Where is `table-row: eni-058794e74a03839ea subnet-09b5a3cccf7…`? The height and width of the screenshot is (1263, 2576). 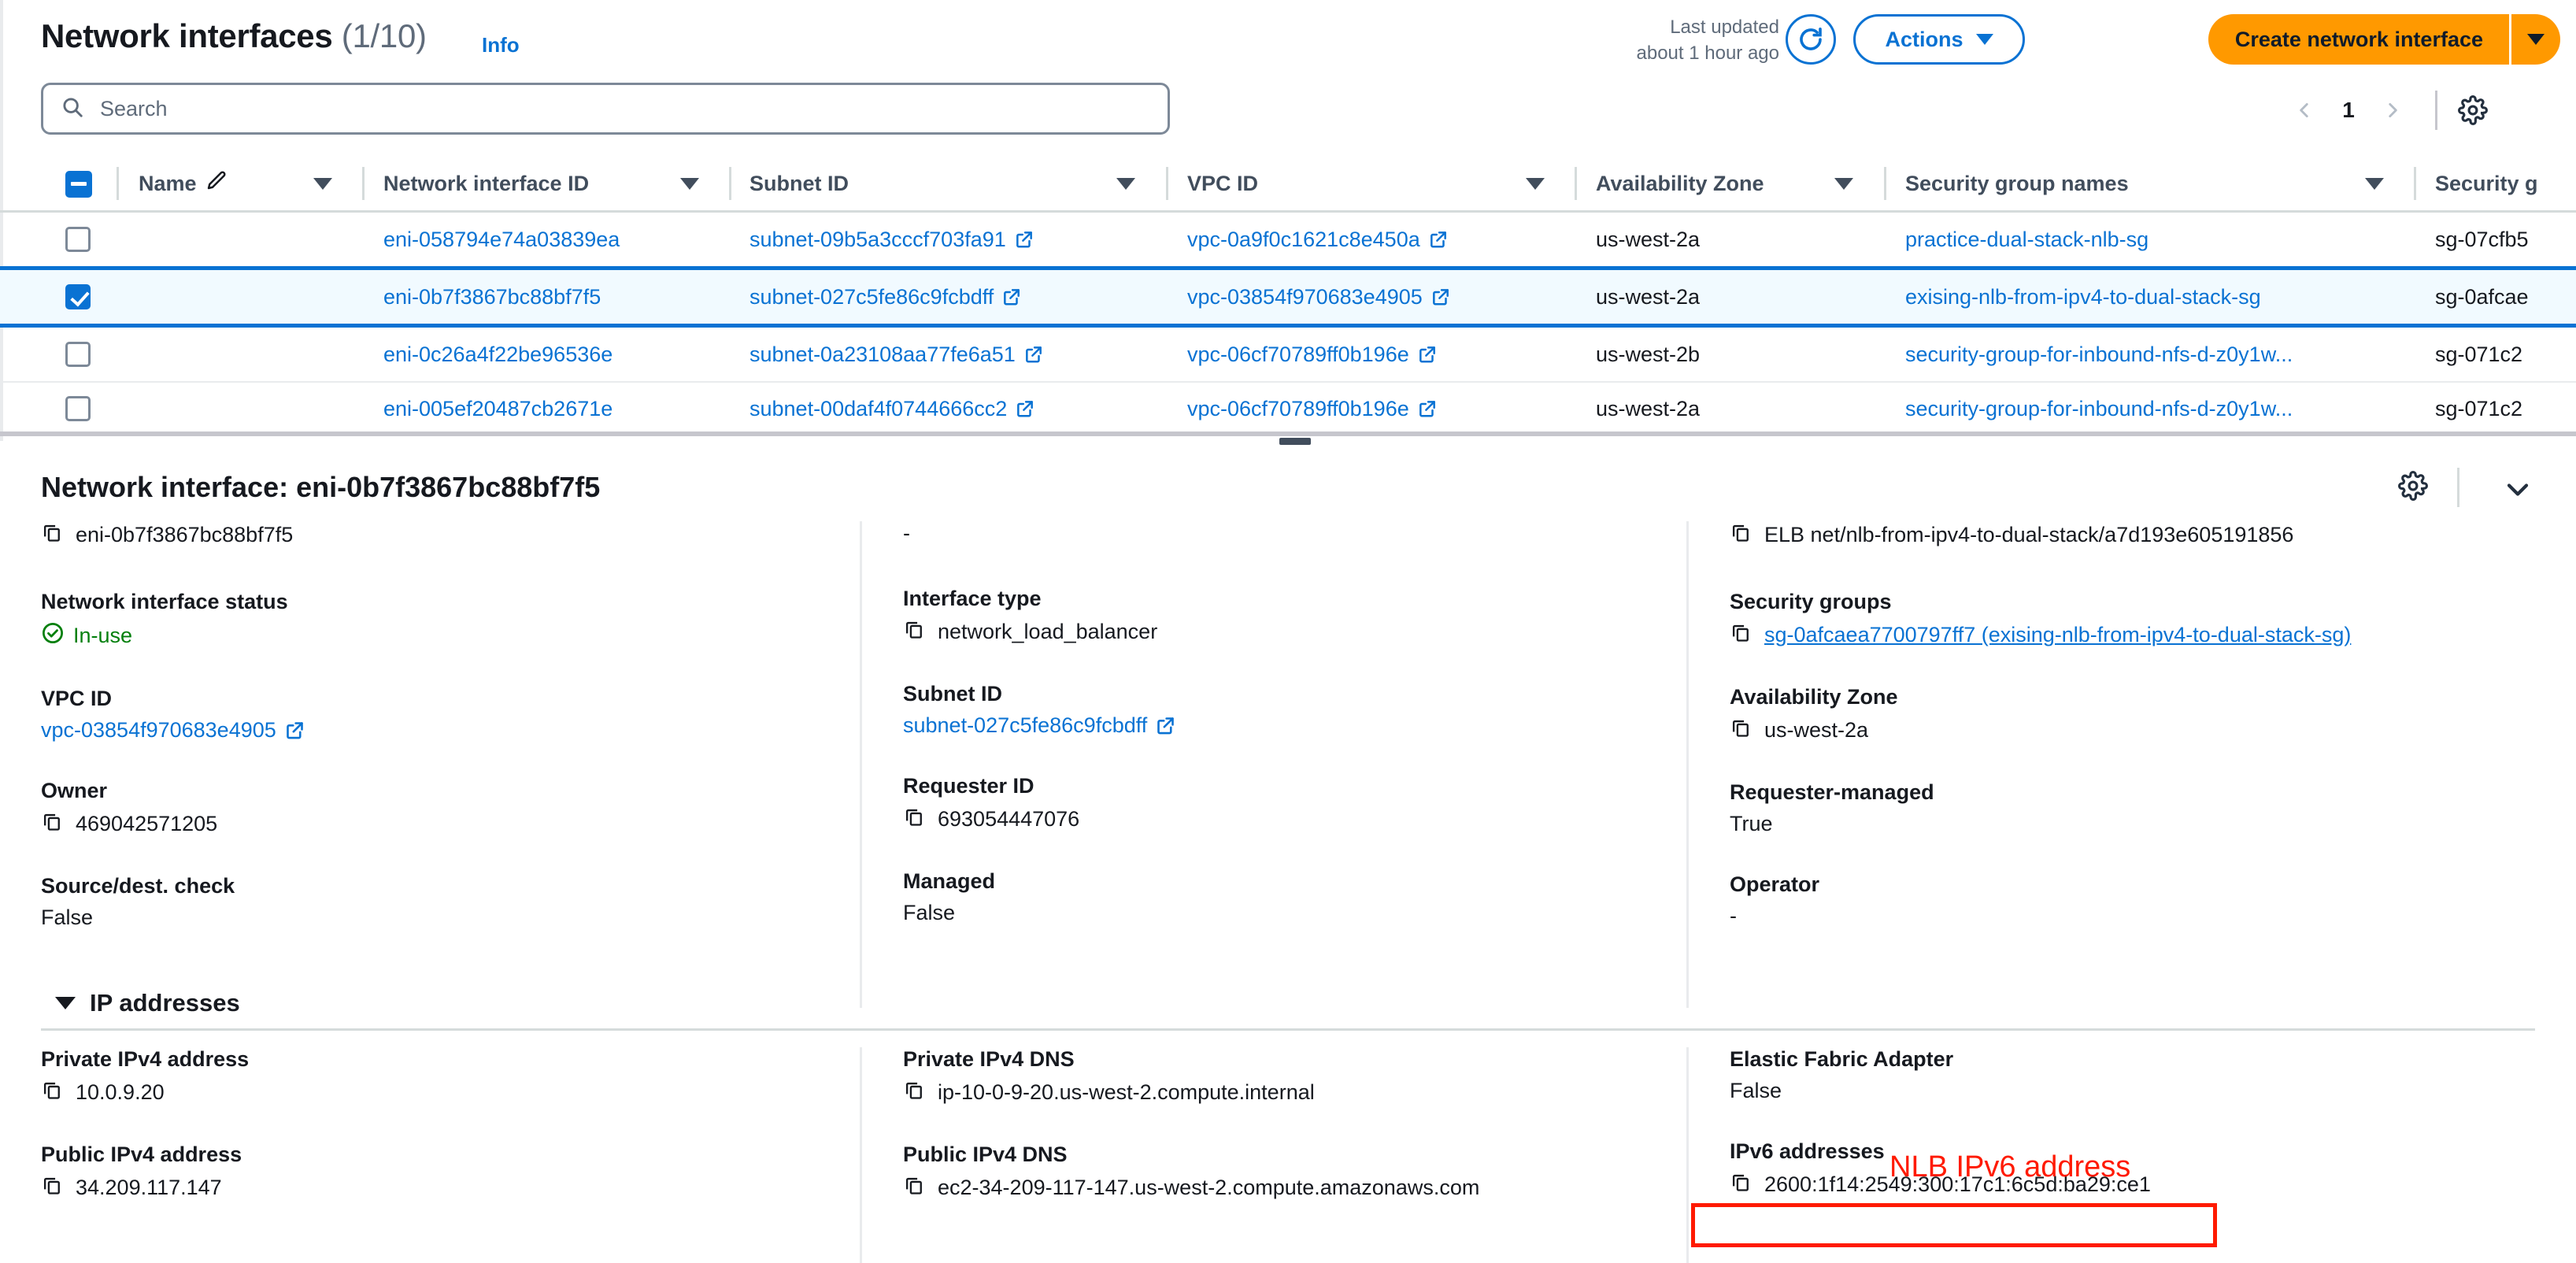 table-row: eni-058794e74a03839ea subnet-09b5a3cccf7… is located at coordinates (1288, 239).